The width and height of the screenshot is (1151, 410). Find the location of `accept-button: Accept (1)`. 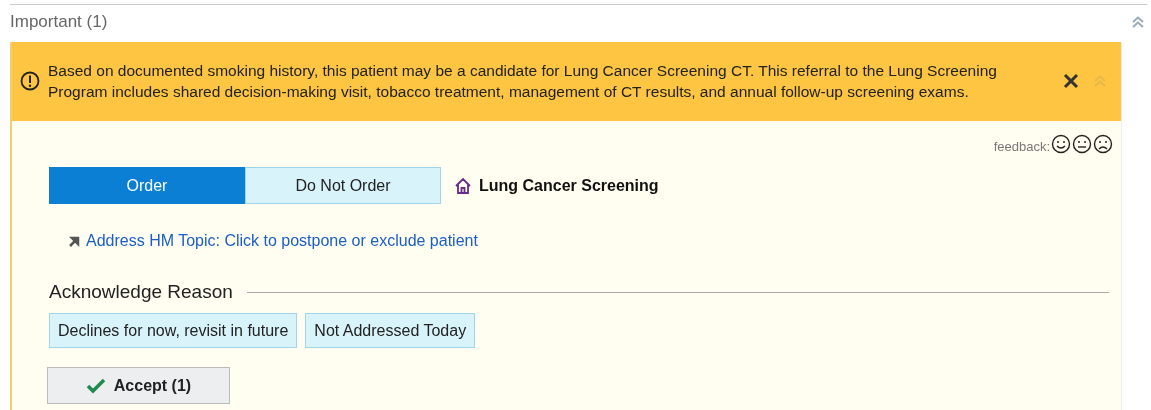

accept-button: Accept (1) is located at coordinates (138, 385).